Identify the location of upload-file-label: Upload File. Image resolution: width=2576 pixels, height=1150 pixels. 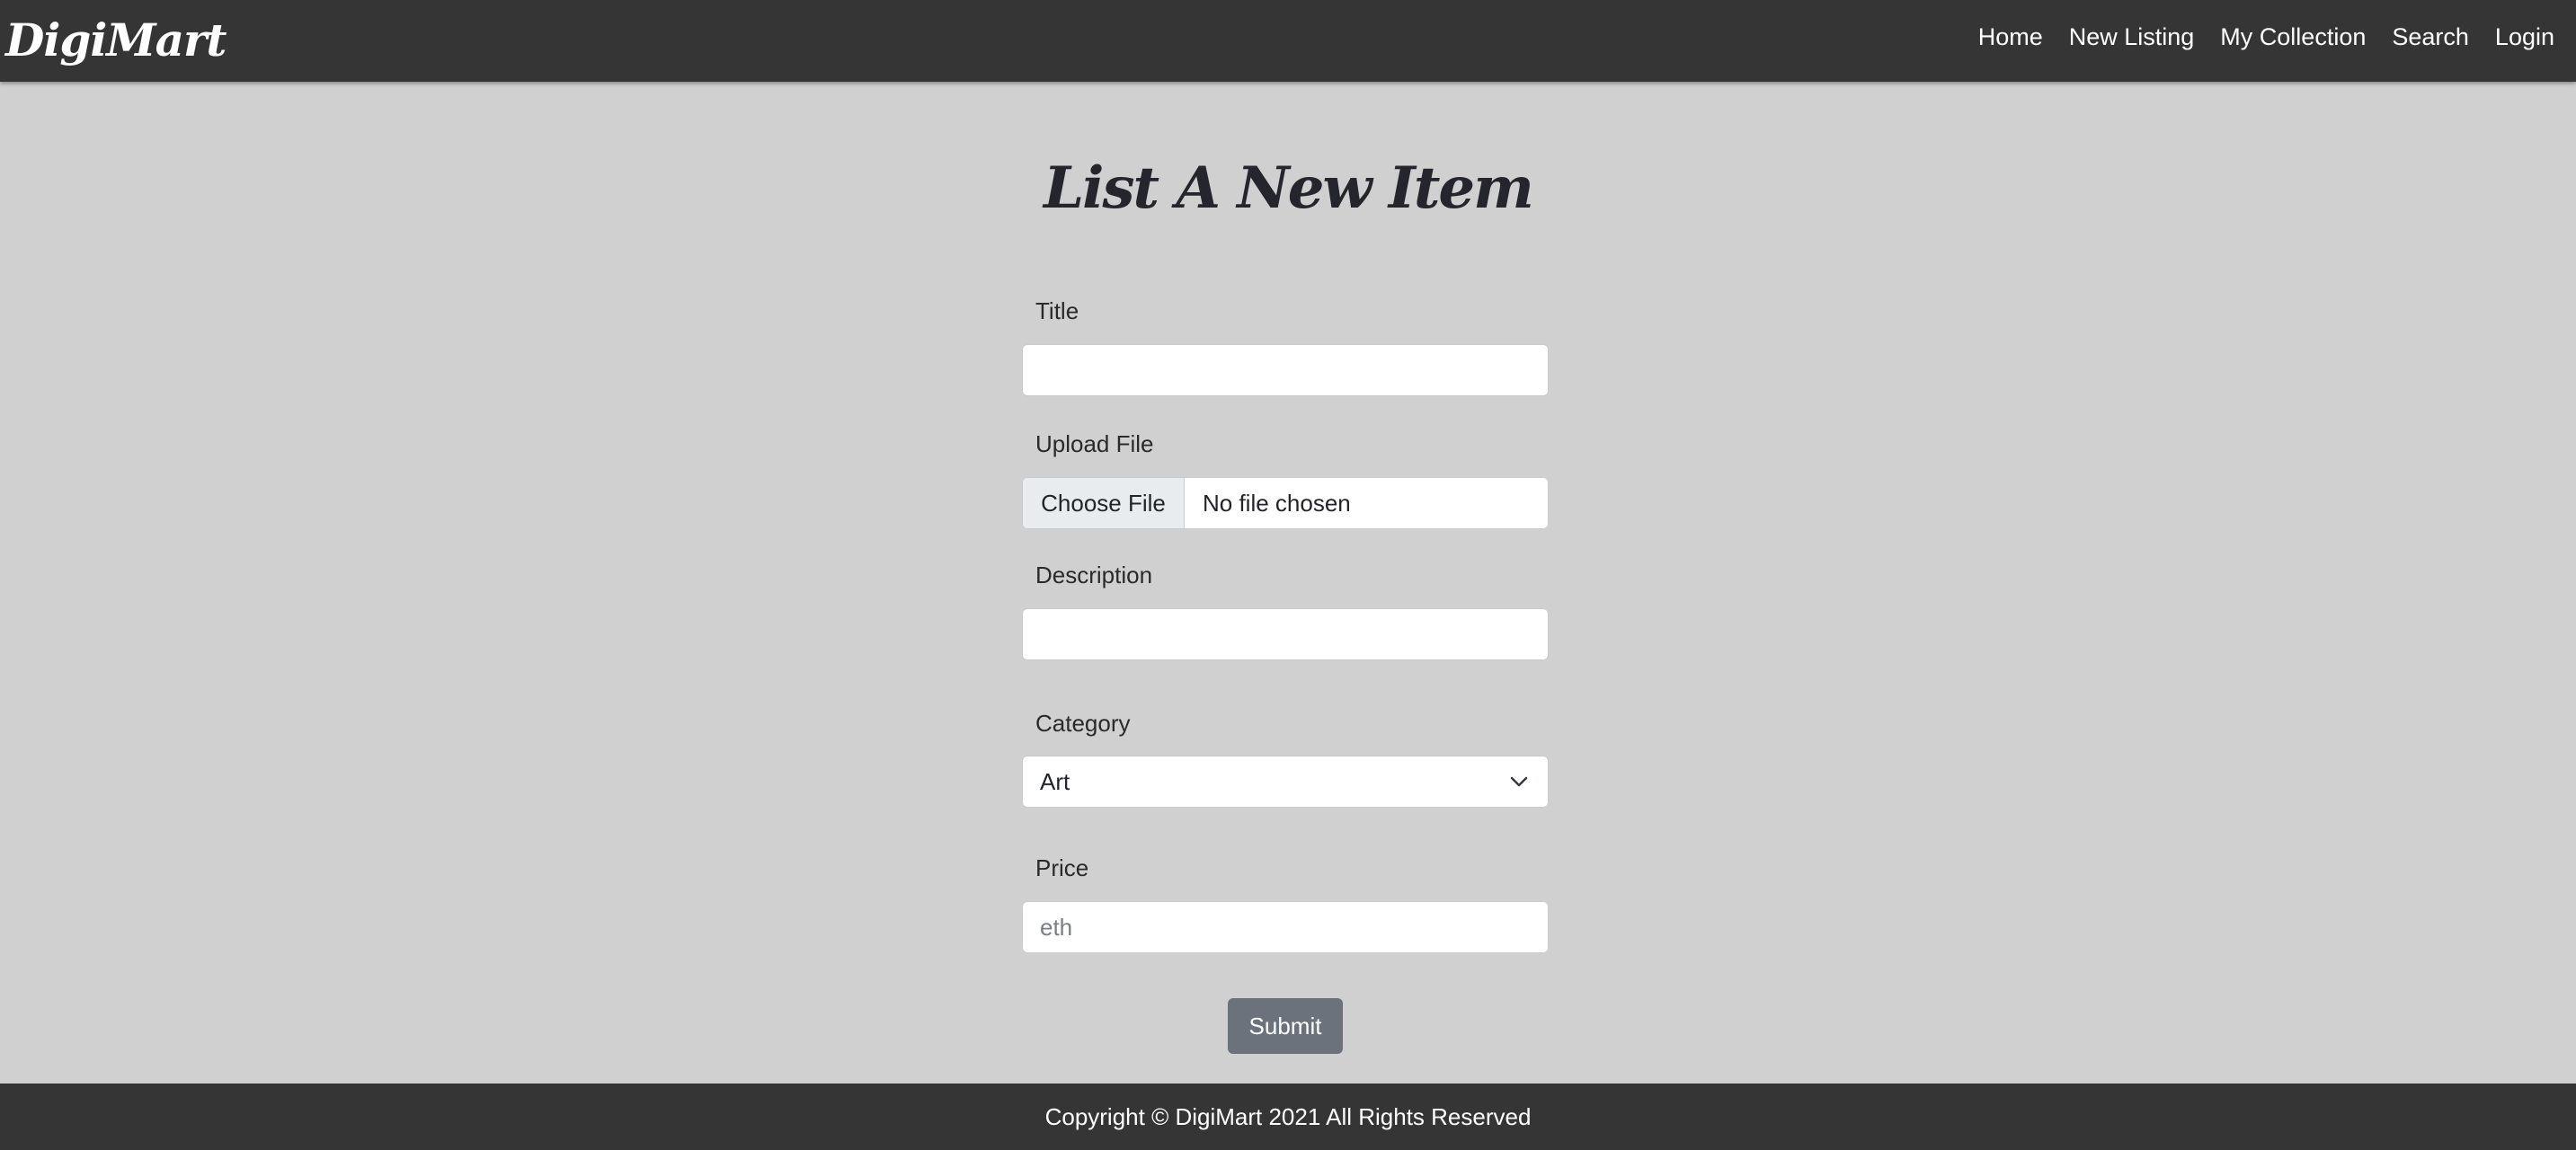
(1094, 443).